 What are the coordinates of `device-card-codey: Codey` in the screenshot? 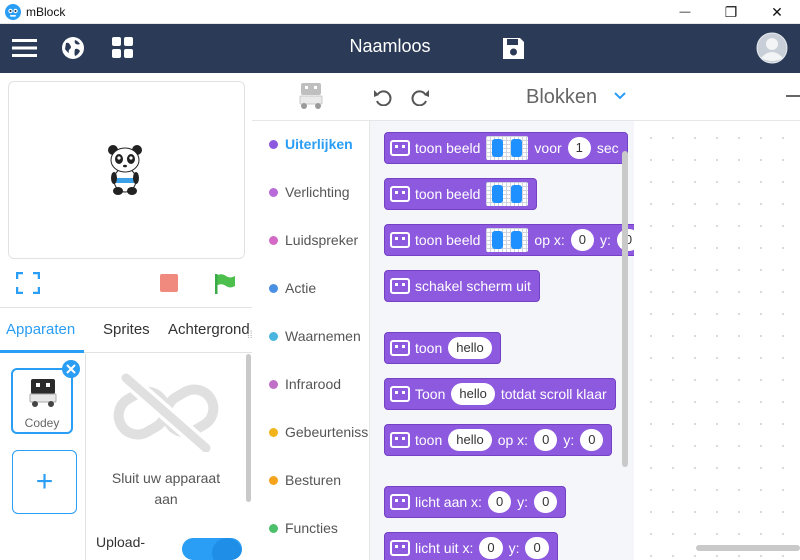 It's located at (42, 401).